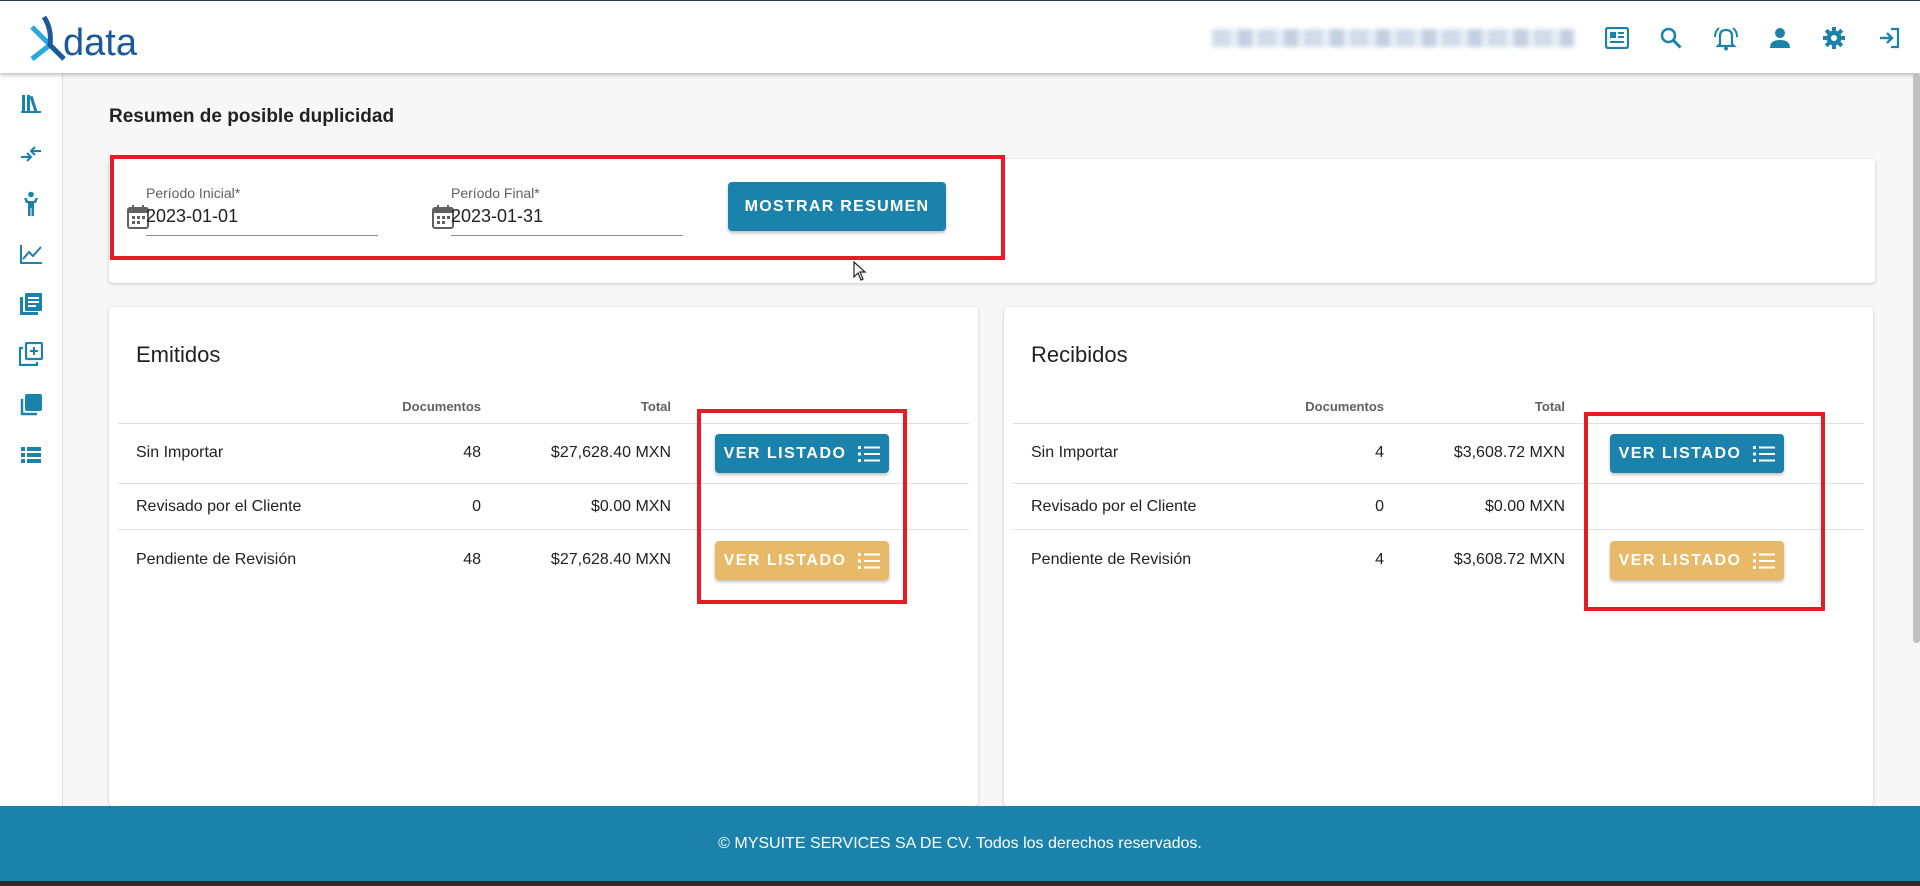 The image size is (1920, 886). Describe the element at coordinates (1780, 38) in the screenshot. I see `user-icon` at that location.